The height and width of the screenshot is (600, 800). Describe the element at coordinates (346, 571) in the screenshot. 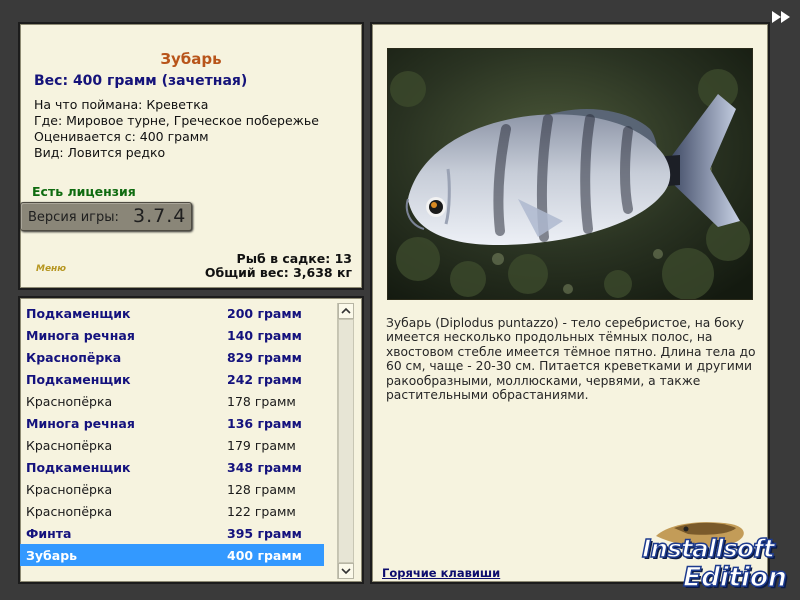

I see `chevron-down-icon` at that location.